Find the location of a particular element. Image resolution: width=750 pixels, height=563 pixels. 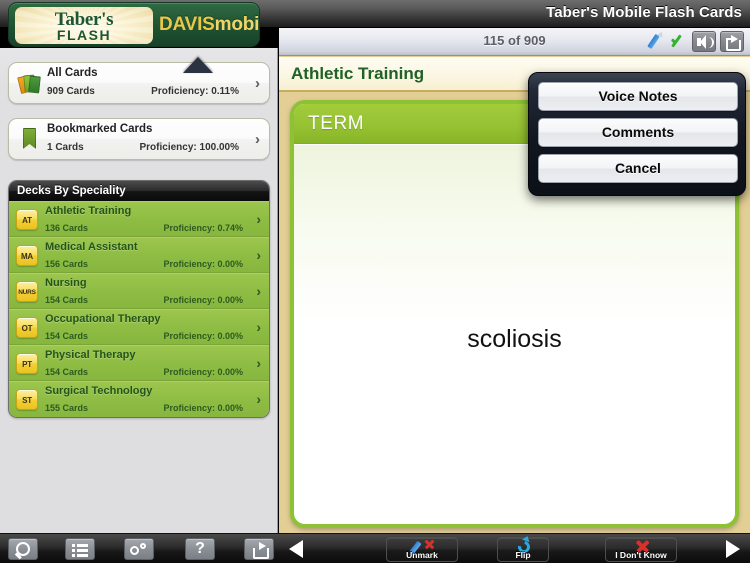

all-cards-proficiency: Proficiency: 0.11% is located at coordinates (195, 91).